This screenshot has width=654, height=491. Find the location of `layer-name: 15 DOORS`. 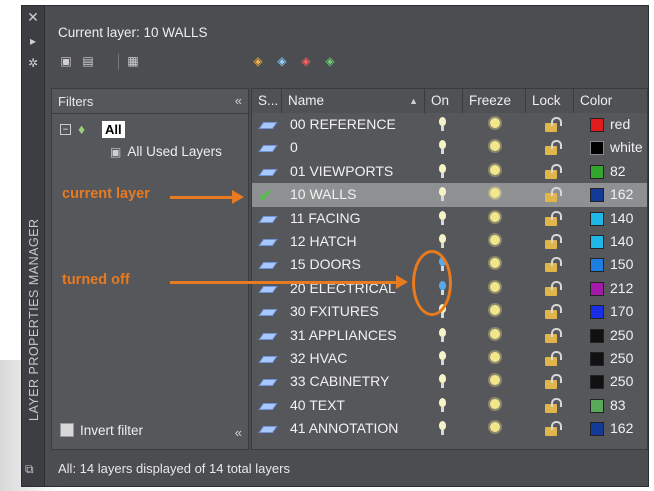

layer-name: 15 DOORS is located at coordinates (325, 264).